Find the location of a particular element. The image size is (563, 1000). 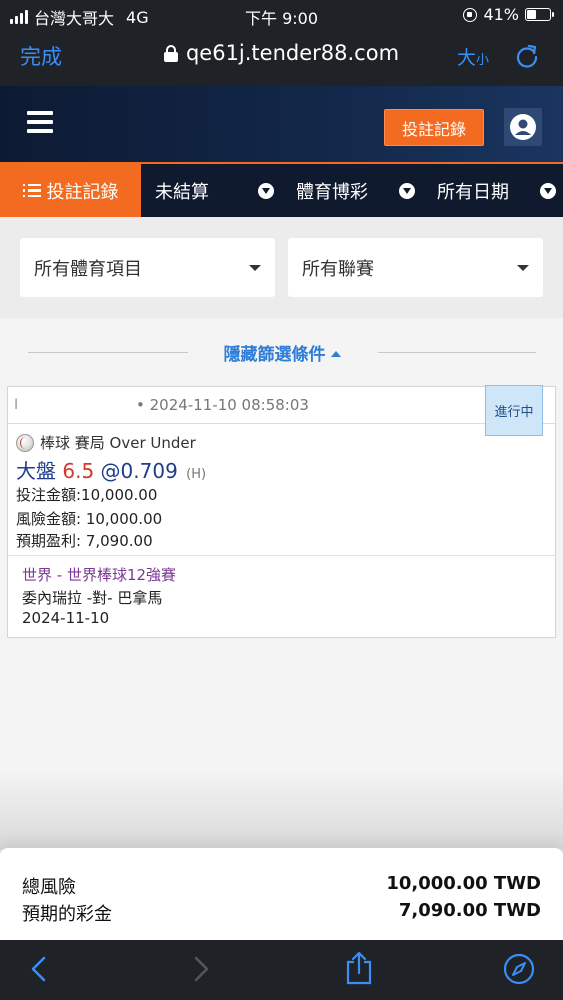

browser-toolbar is located at coordinates (281, 970).